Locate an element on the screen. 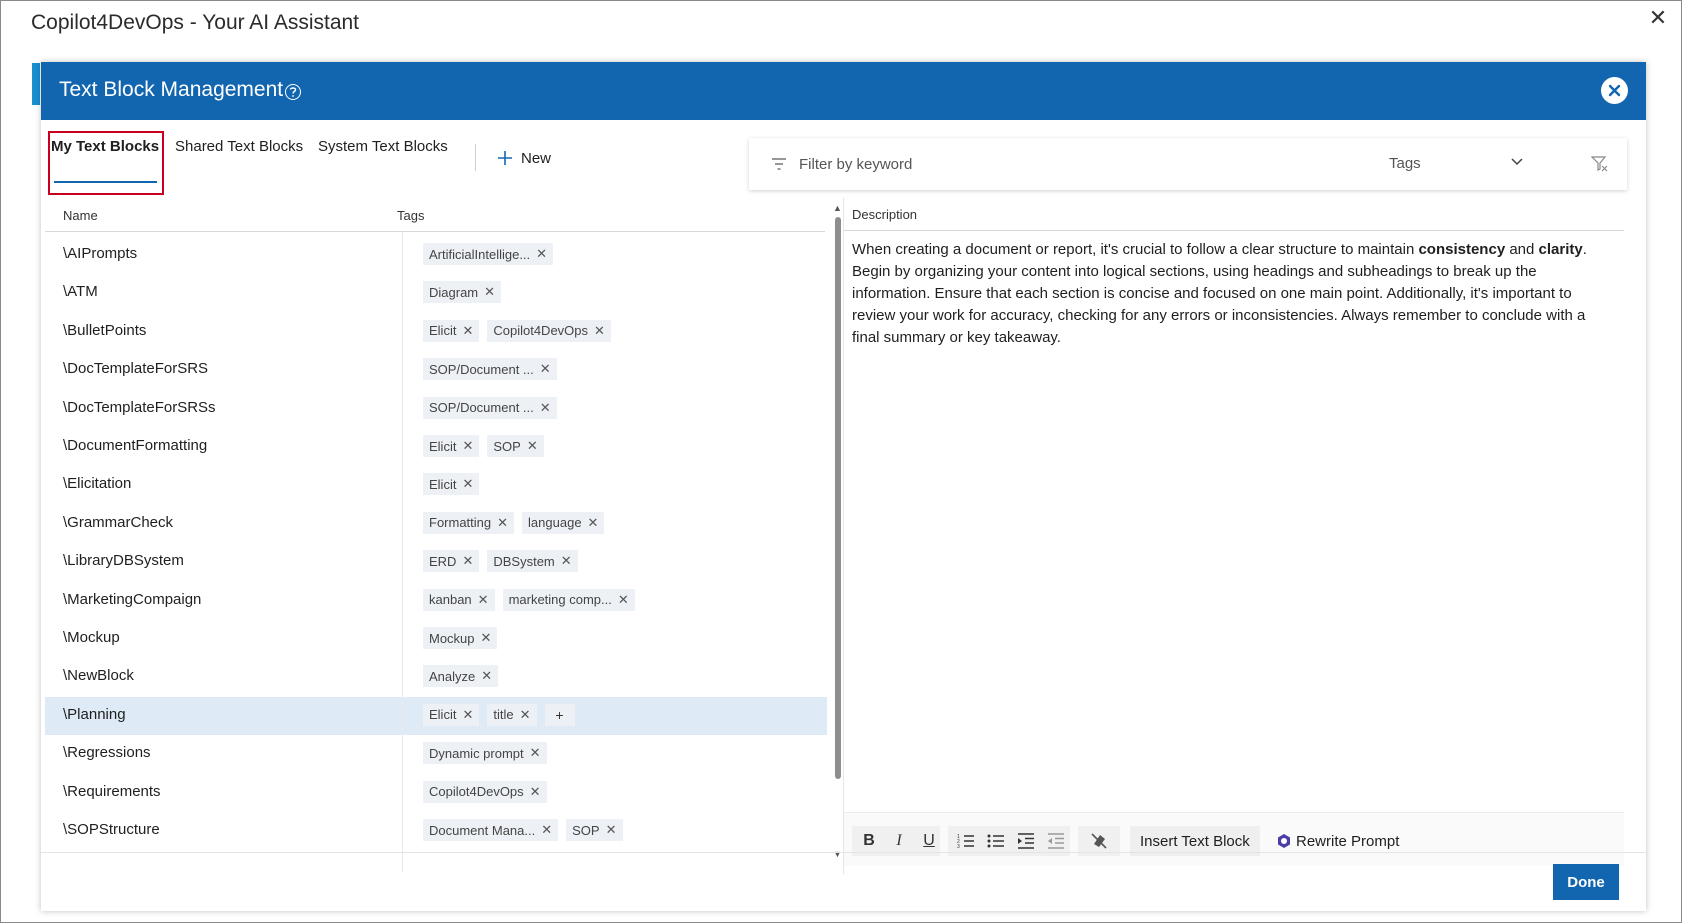 Image resolution: width=1682 pixels, height=923 pixels. indent-icon is located at coordinates (1026, 841).